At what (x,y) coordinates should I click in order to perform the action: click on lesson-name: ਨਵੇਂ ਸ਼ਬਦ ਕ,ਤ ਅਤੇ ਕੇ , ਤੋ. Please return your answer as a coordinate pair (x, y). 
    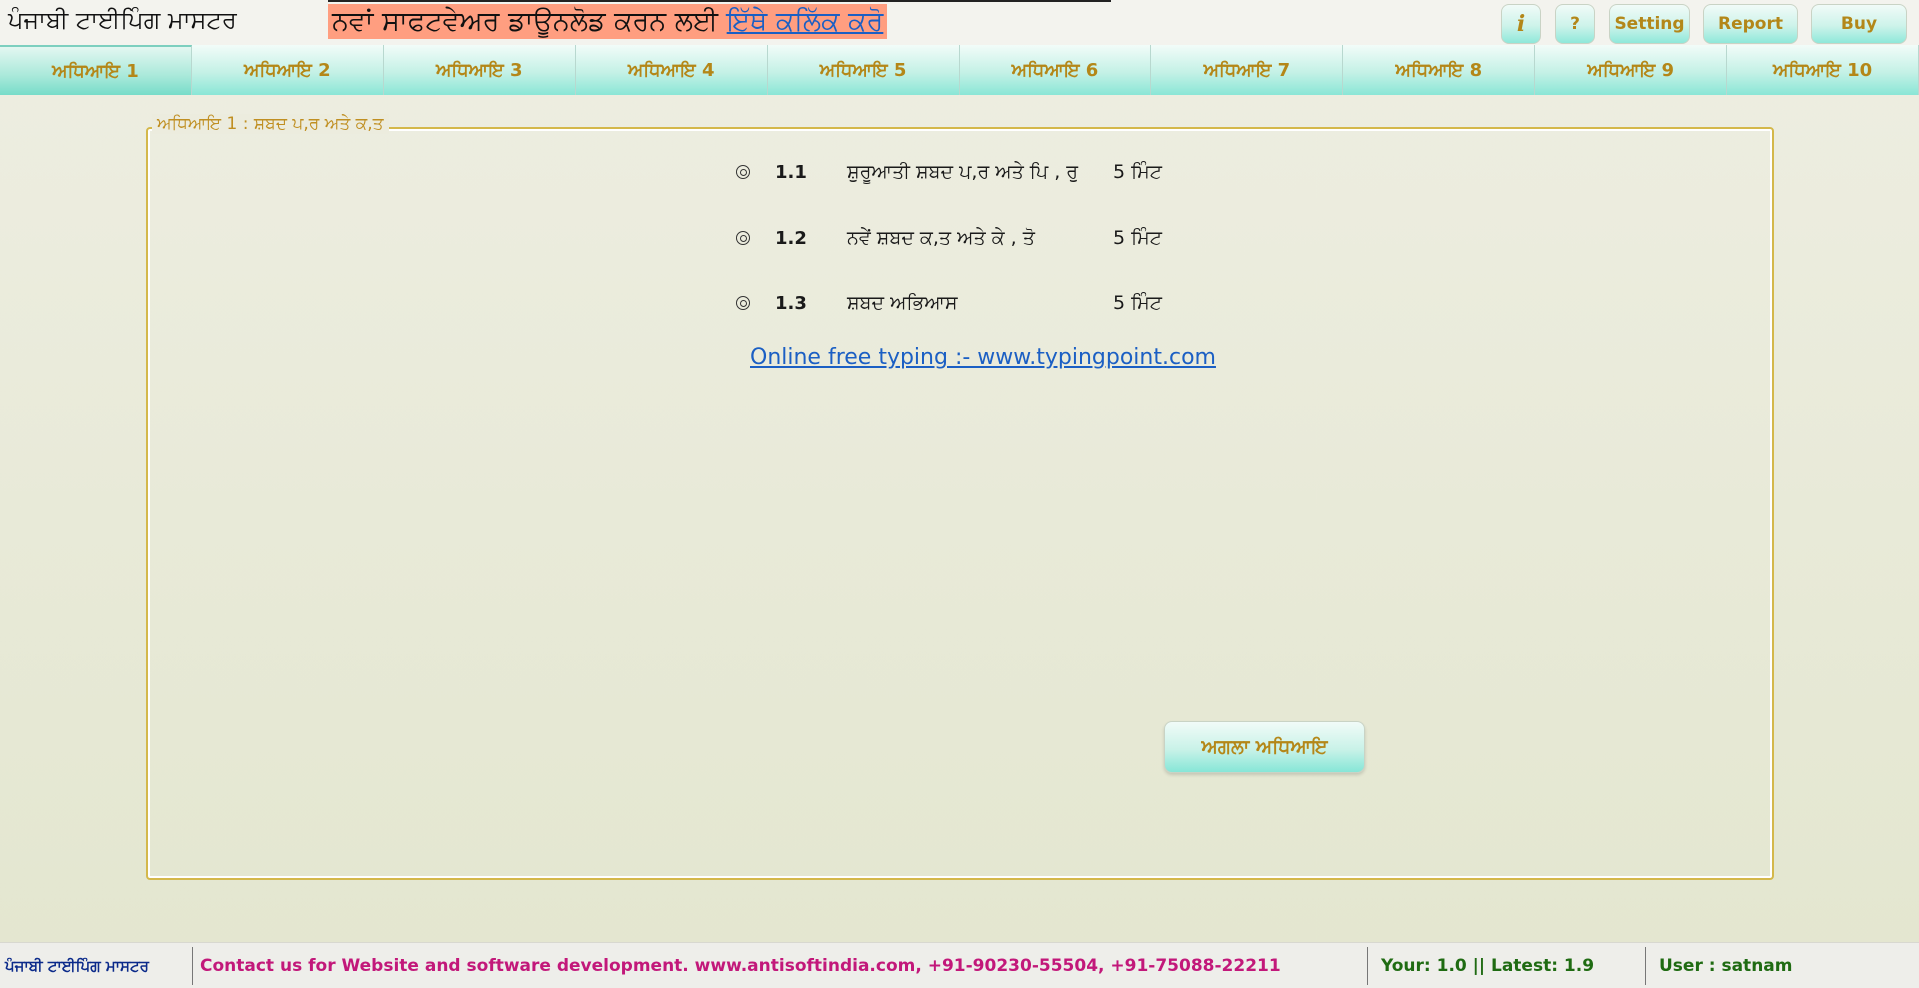
    Looking at the image, I should click on (941, 238).